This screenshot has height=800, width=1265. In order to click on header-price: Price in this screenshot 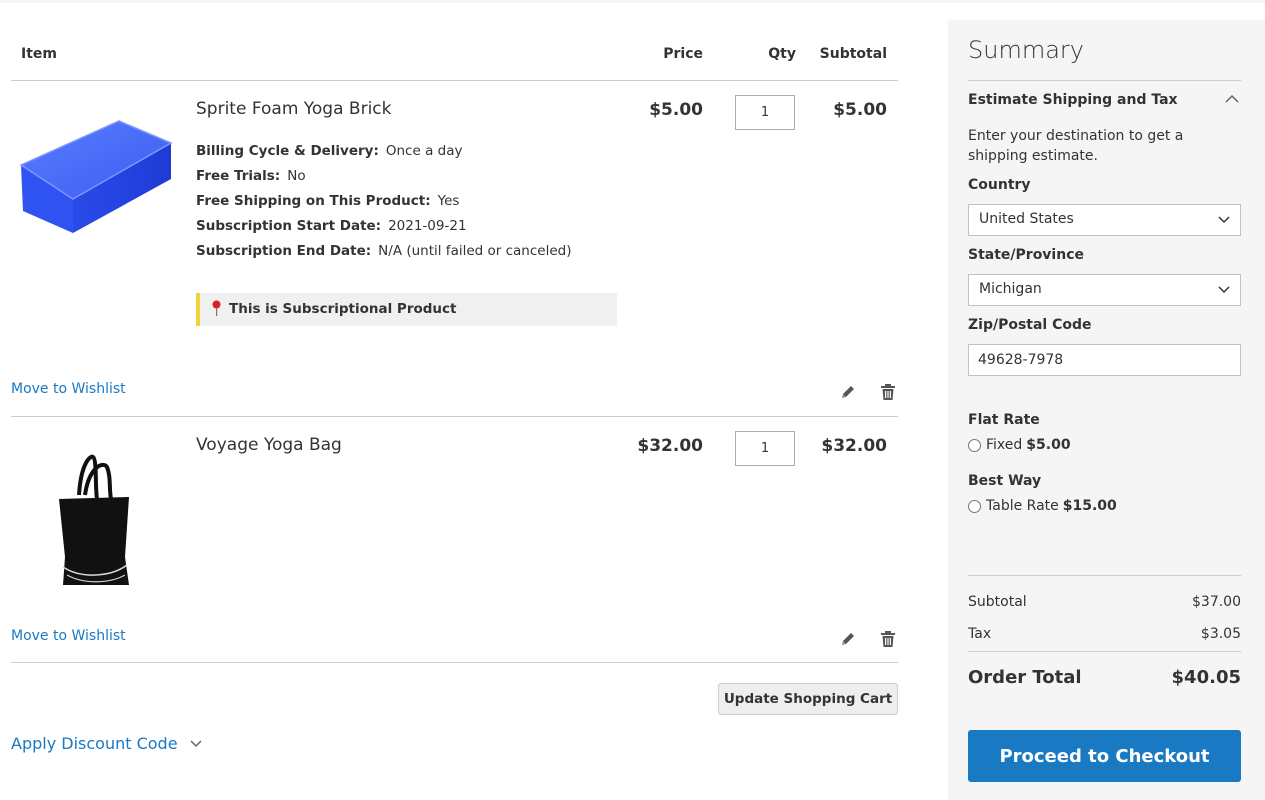, I will do `click(683, 54)`.